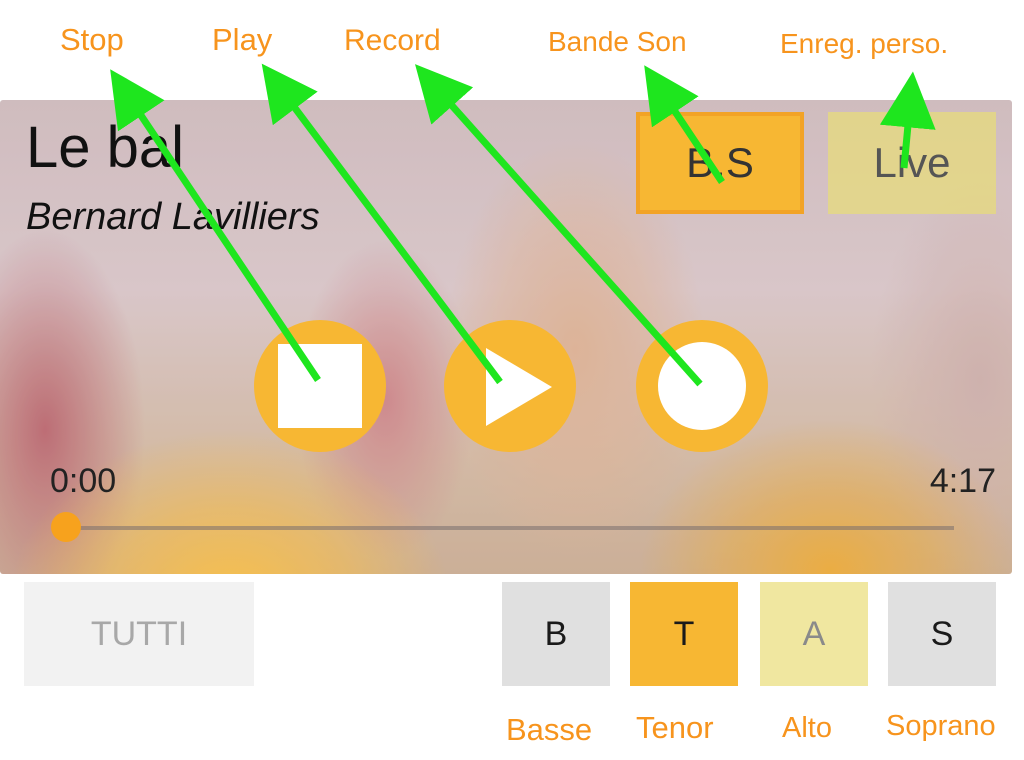 Image resolution: width=1024 pixels, height=760 pixels. What do you see at coordinates (941, 726) in the screenshot?
I see `callout-soprano: Soprano` at bounding box center [941, 726].